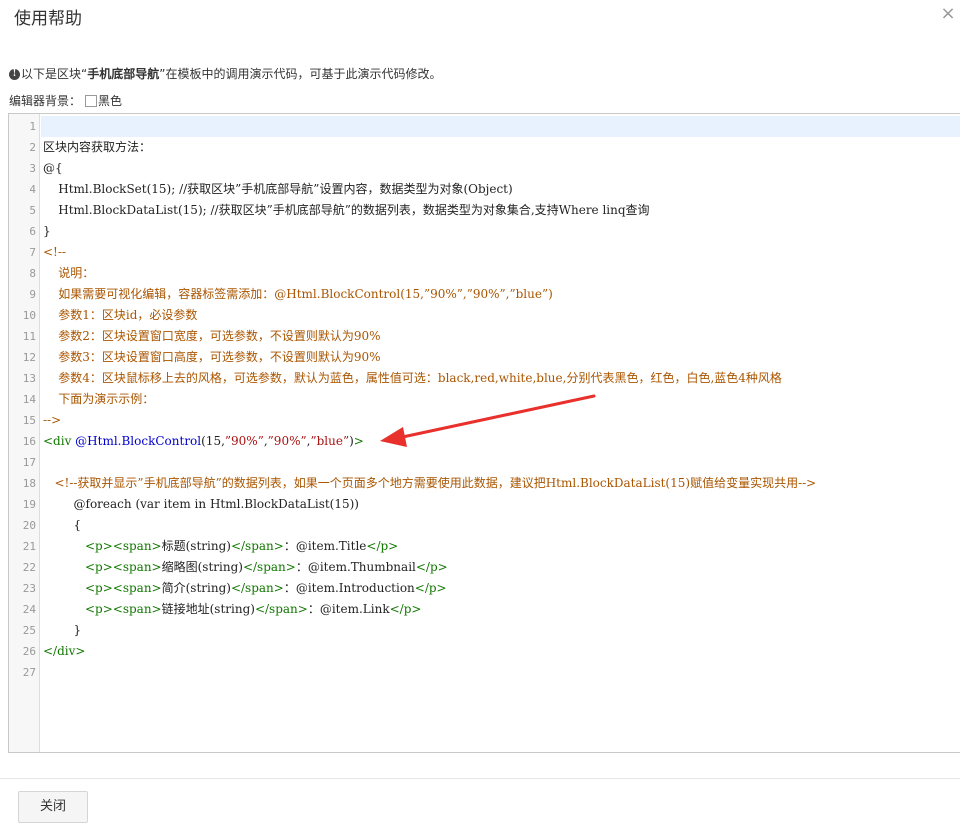  I want to click on notice-text: ! 以下是区块“ 手机底部导航 ”在模板中的调用演示代码，可基于此演示代码修改。, so click(225, 74).